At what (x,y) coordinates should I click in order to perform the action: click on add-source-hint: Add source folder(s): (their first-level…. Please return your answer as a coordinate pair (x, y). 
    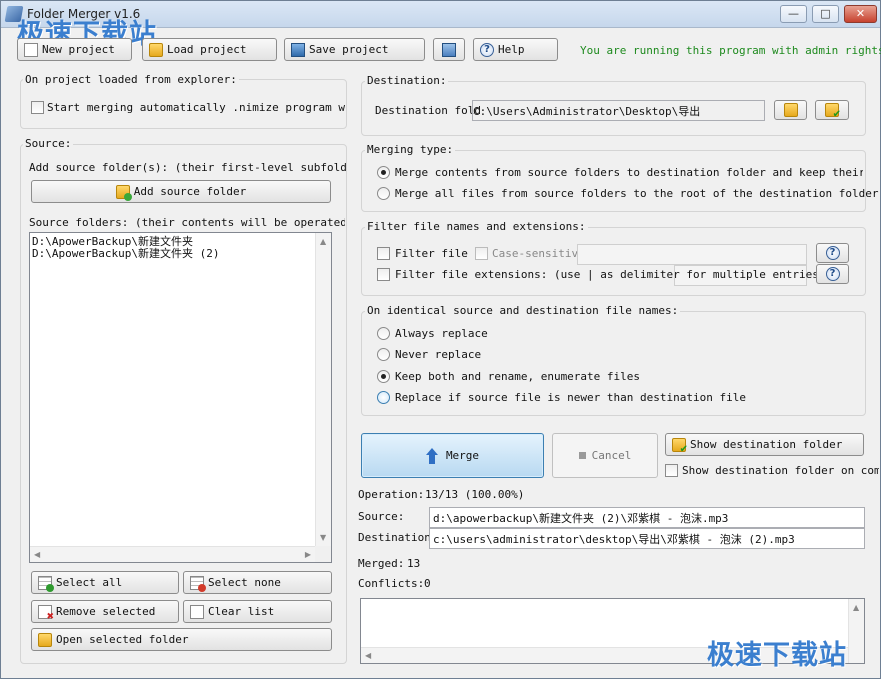
    Looking at the image, I should click on (188, 167).